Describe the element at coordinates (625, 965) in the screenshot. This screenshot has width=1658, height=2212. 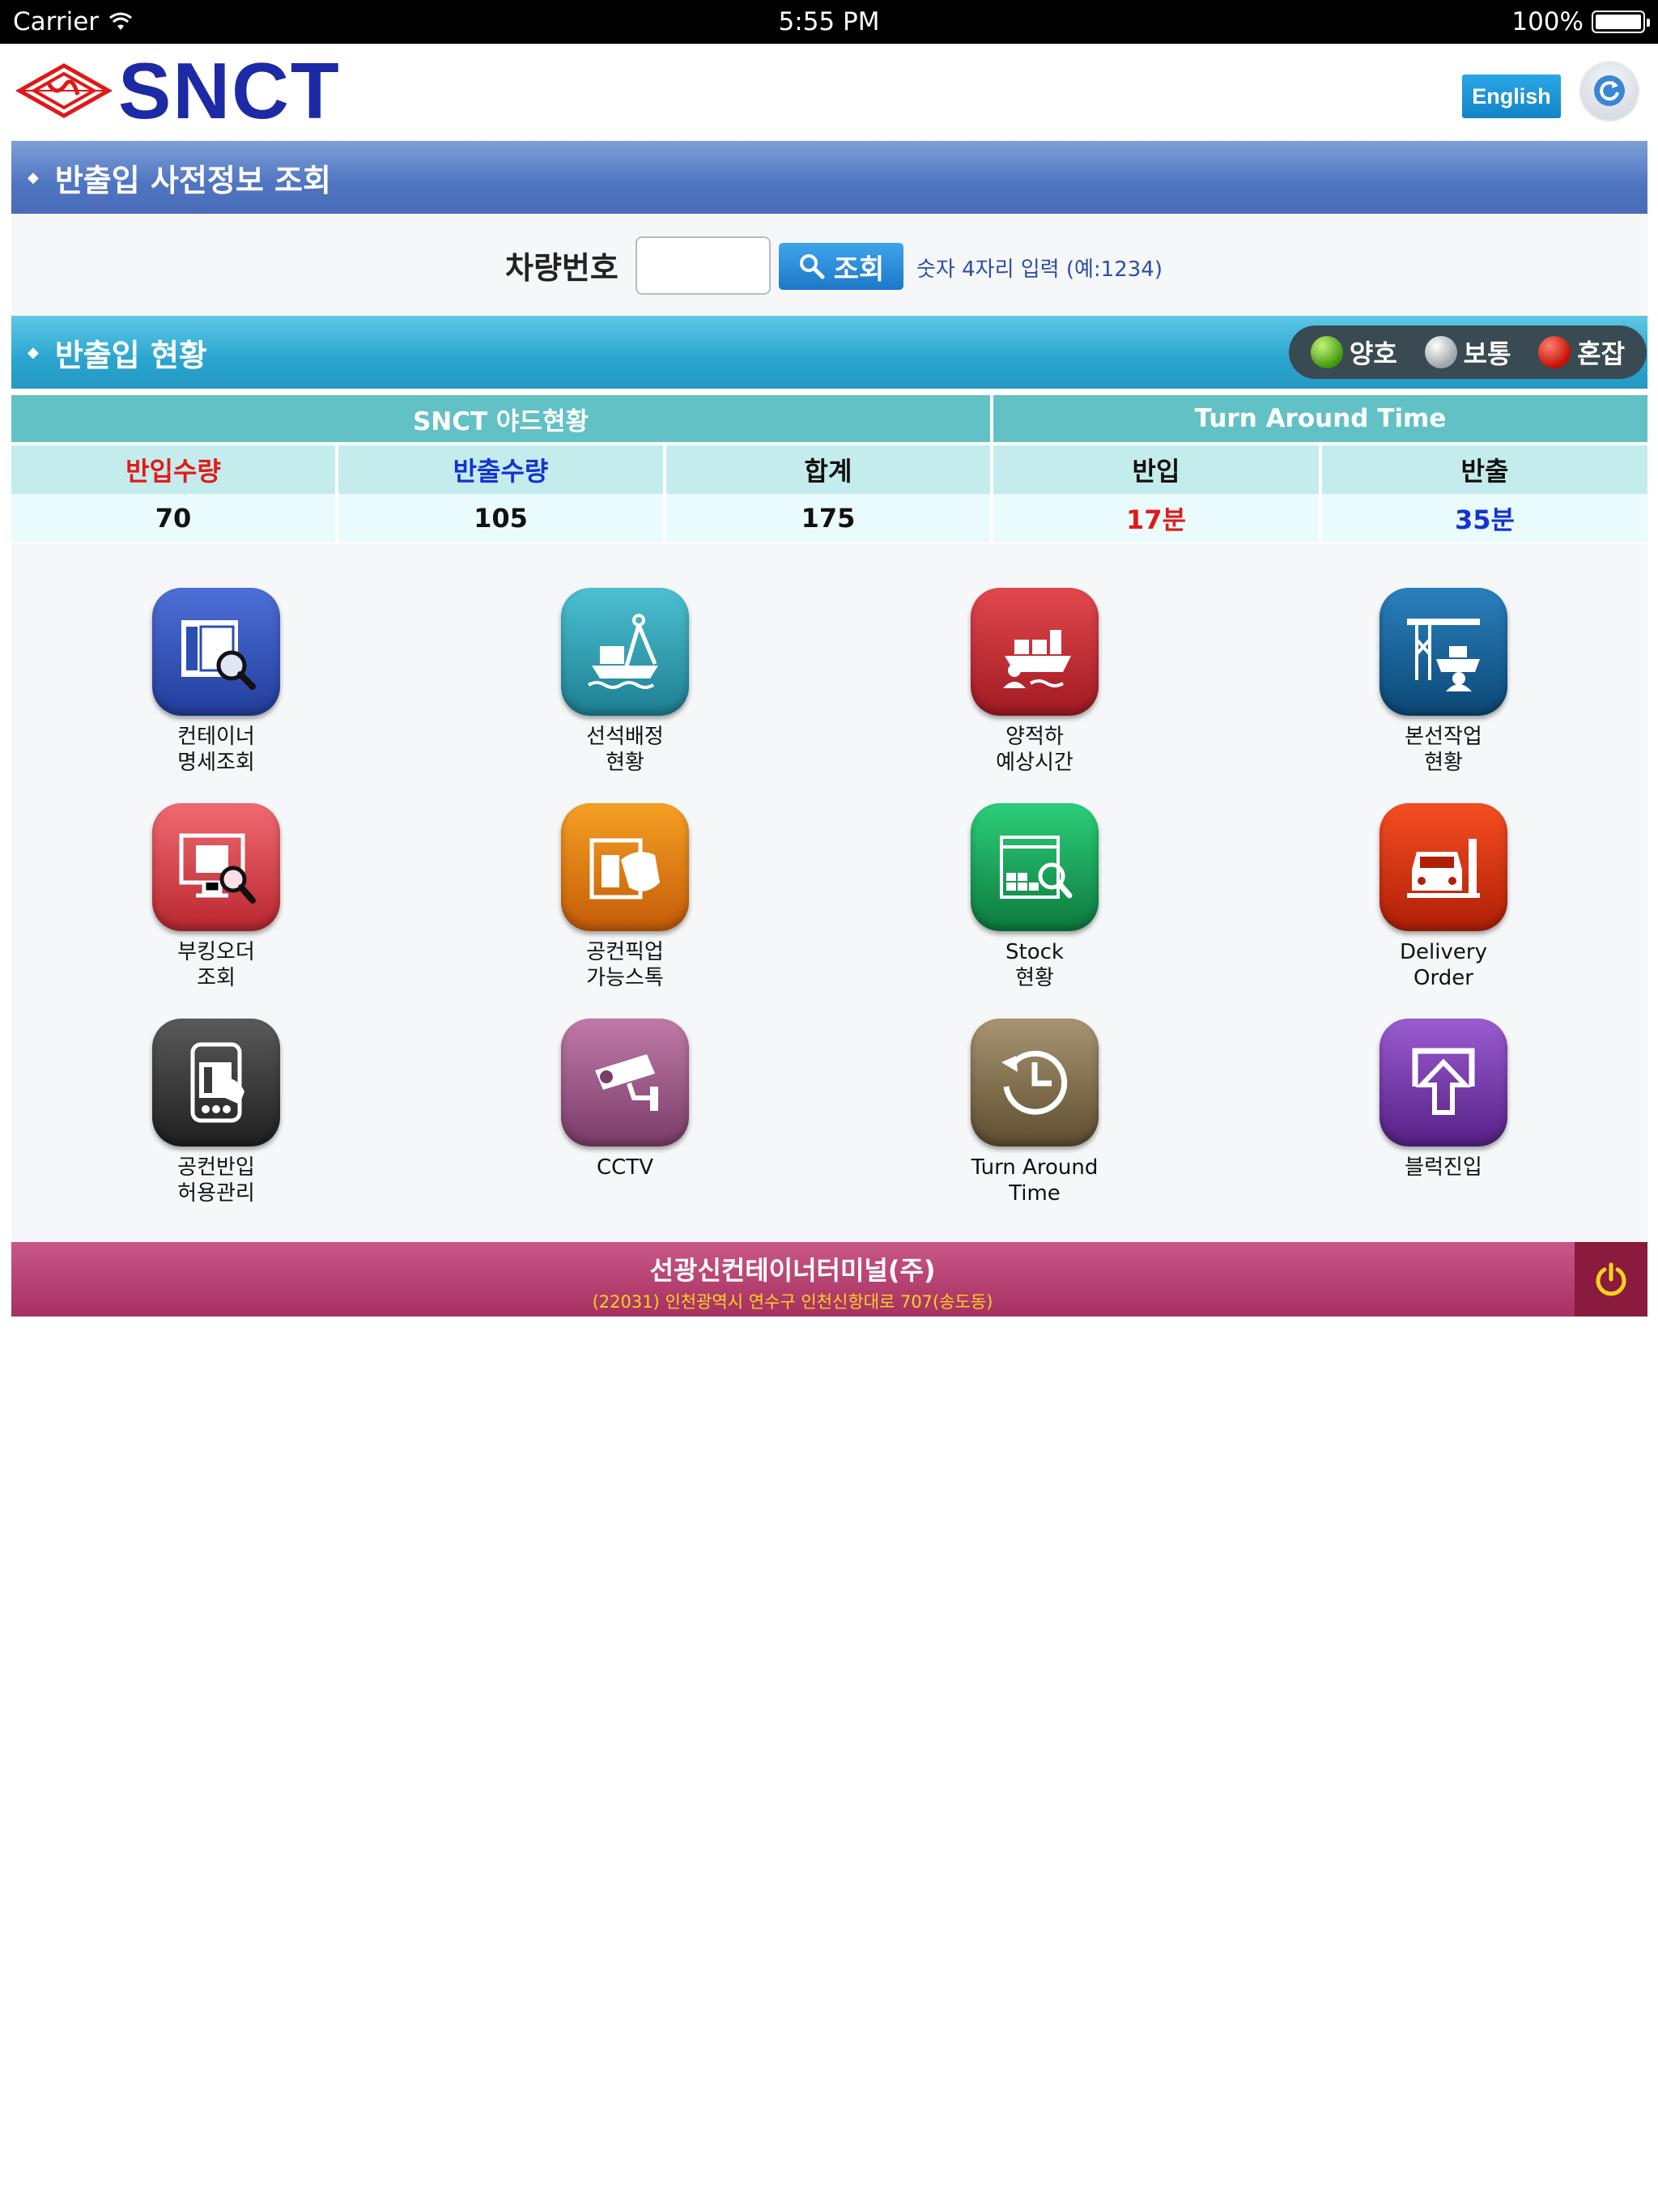
I see `menu-empty-pickup-label: 공컨픽업 가능스톡` at that location.